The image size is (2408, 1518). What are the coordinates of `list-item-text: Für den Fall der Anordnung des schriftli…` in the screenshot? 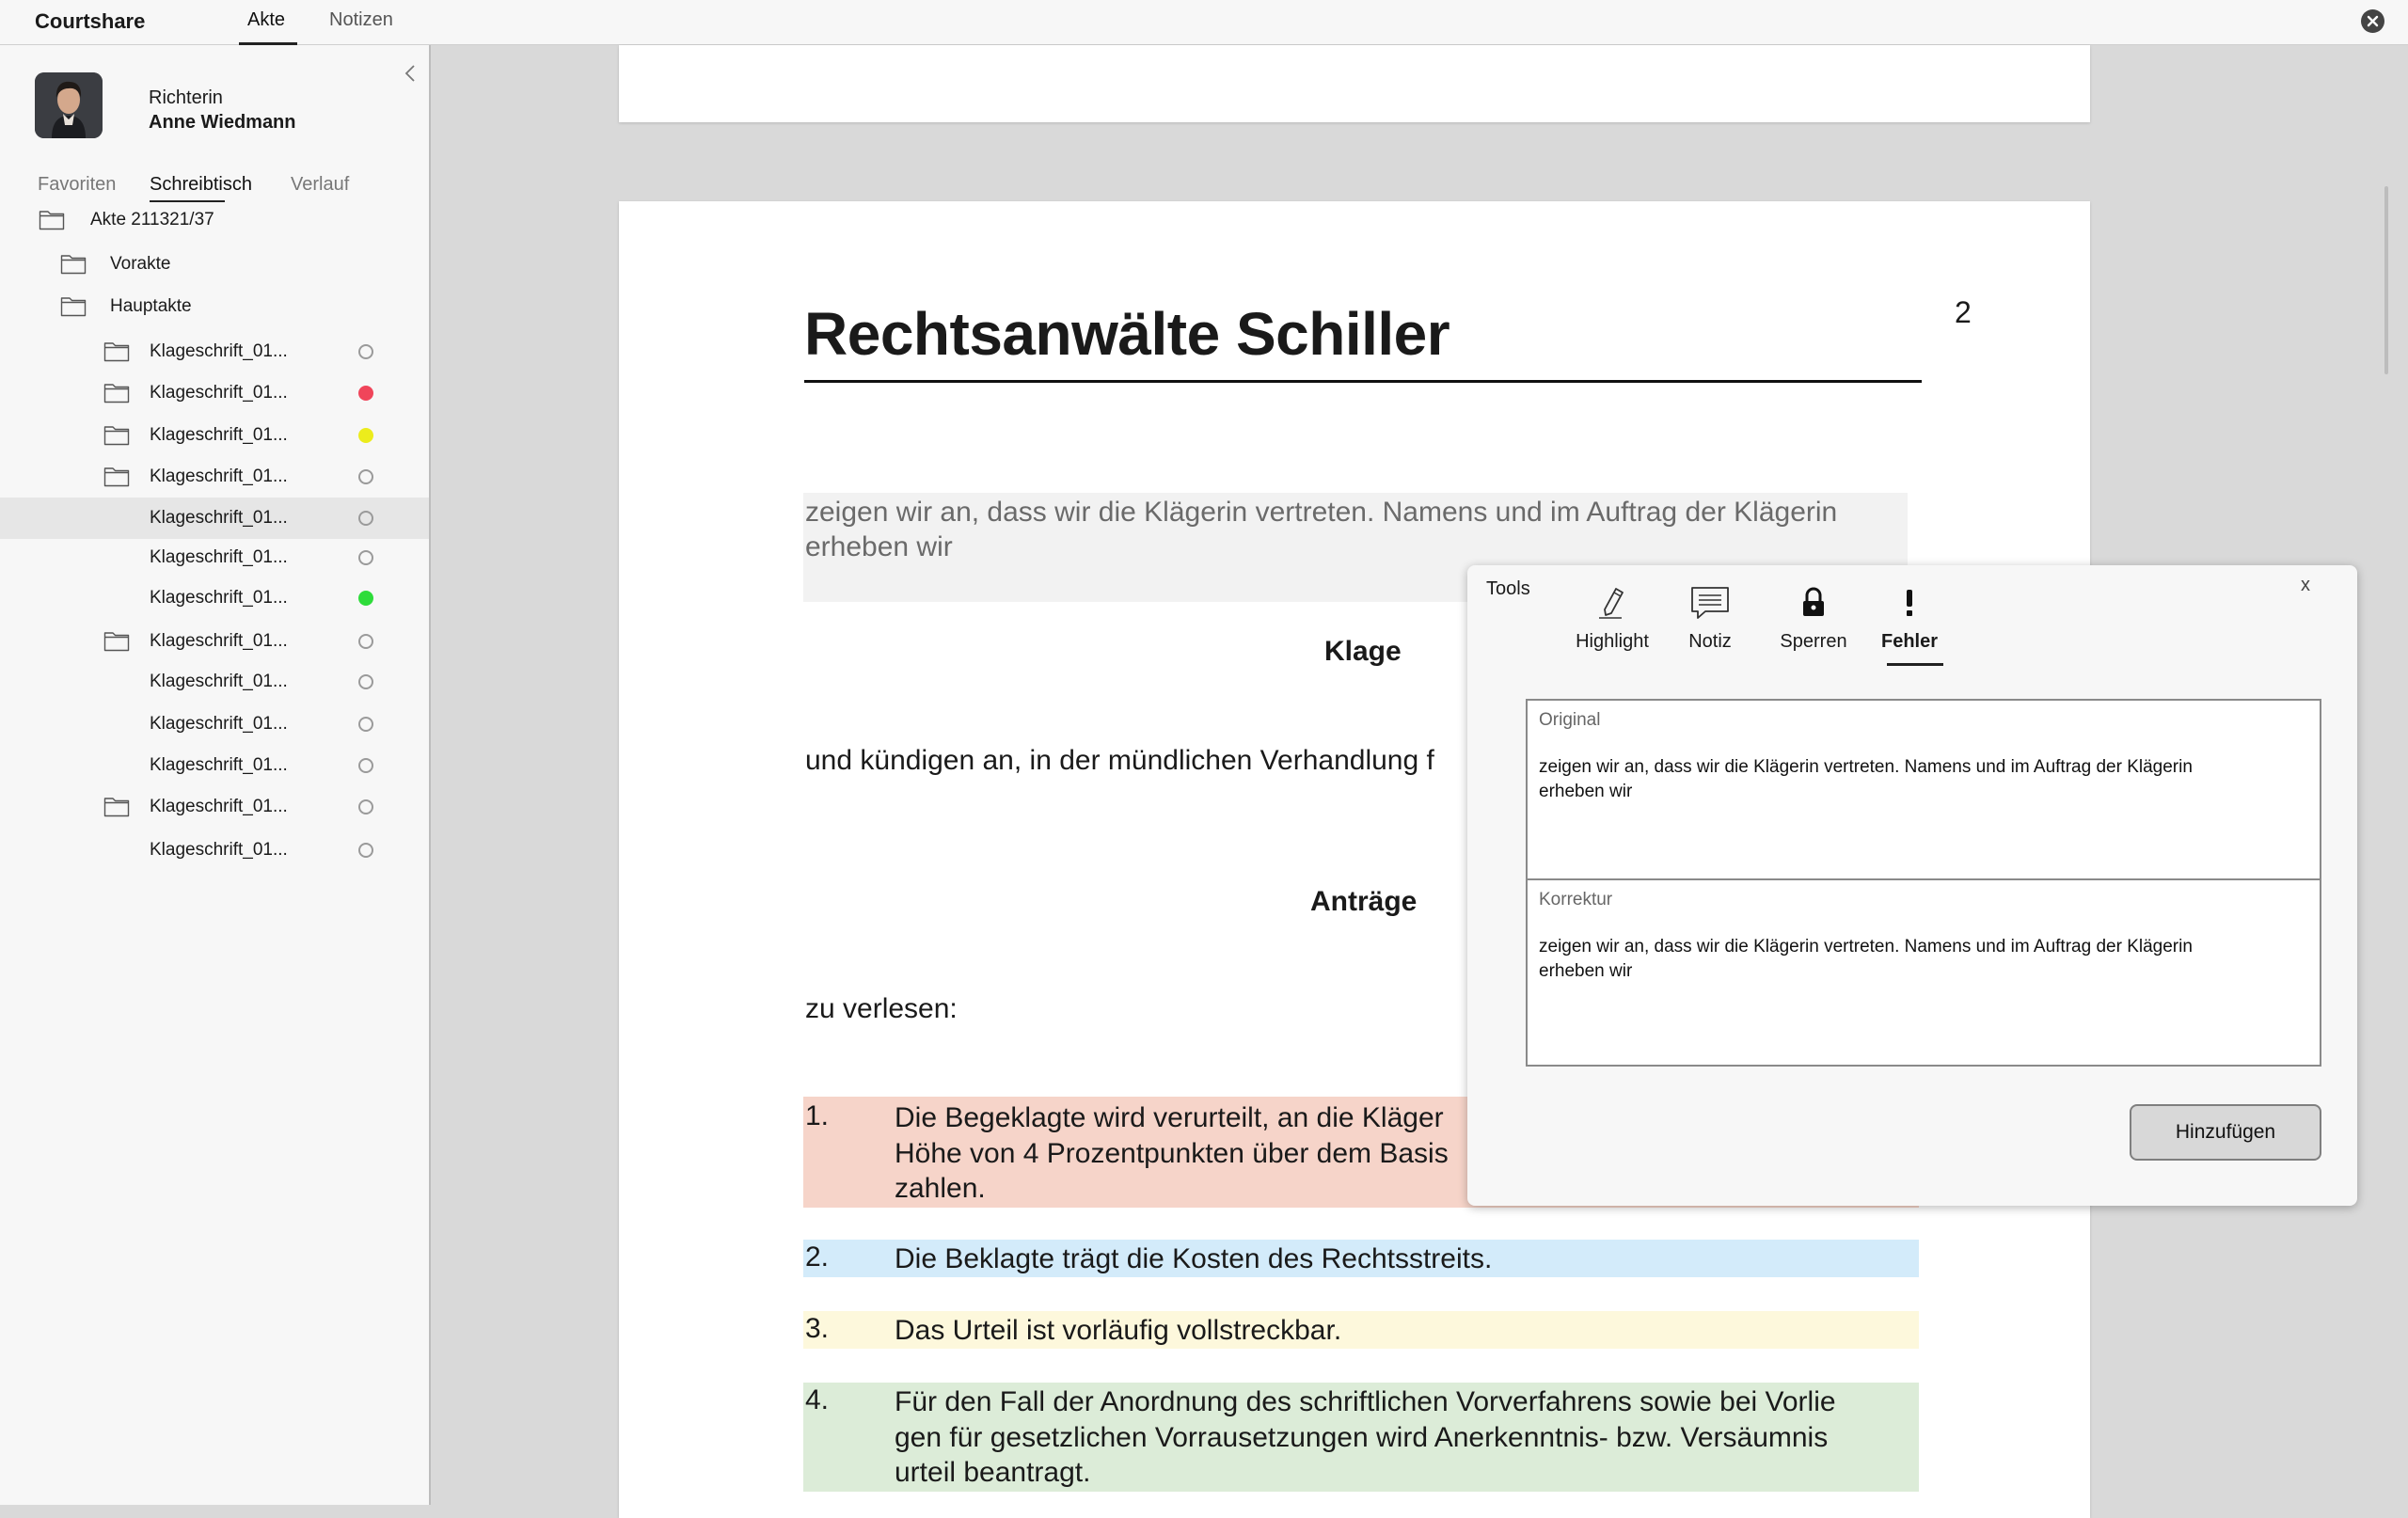 It's located at (1366, 1438).